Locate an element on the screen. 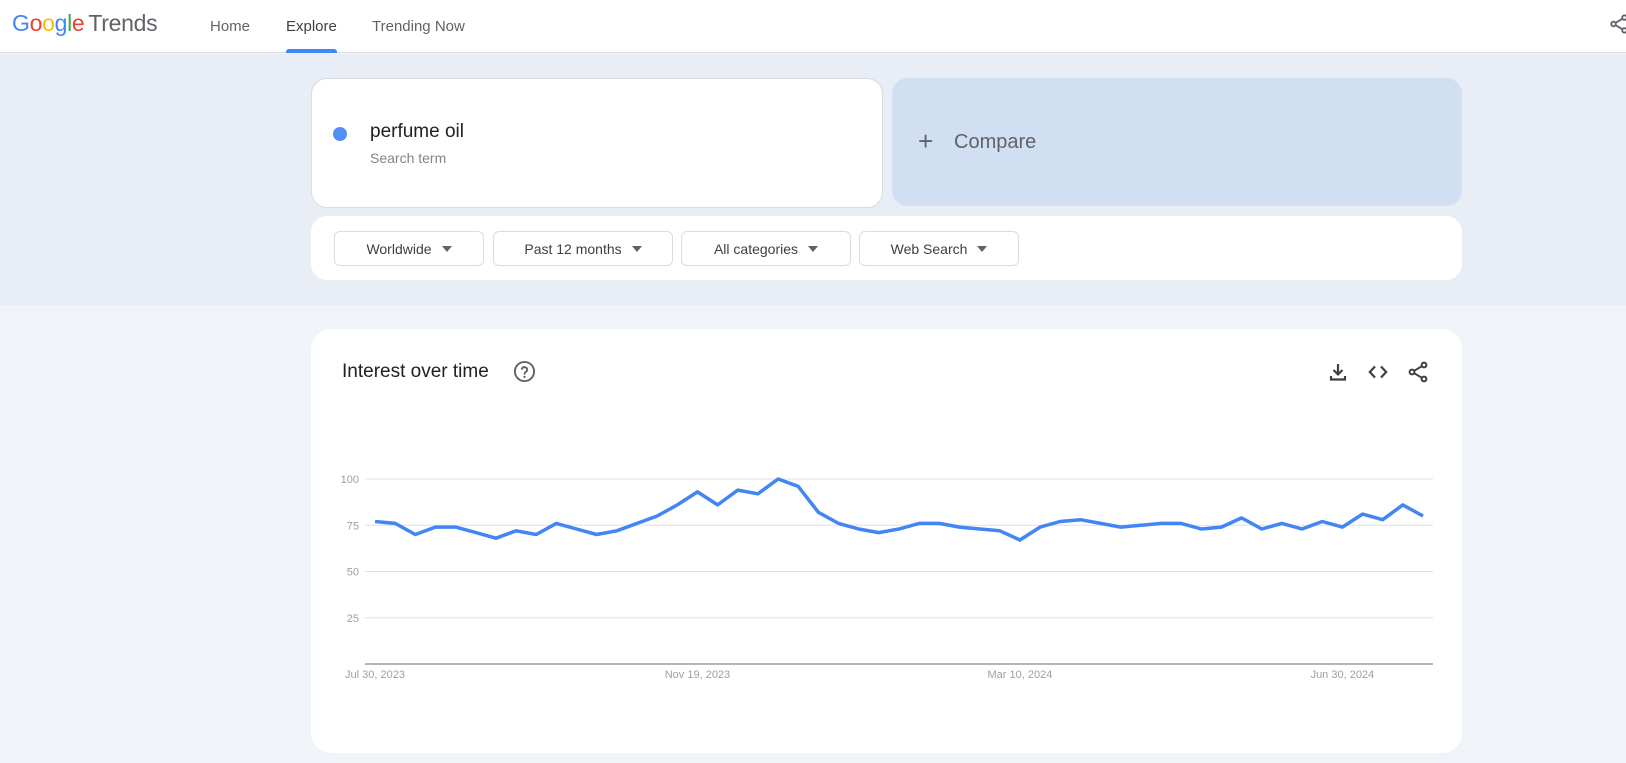  time-range-filter-label: Past 12 months is located at coordinates (573, 248).